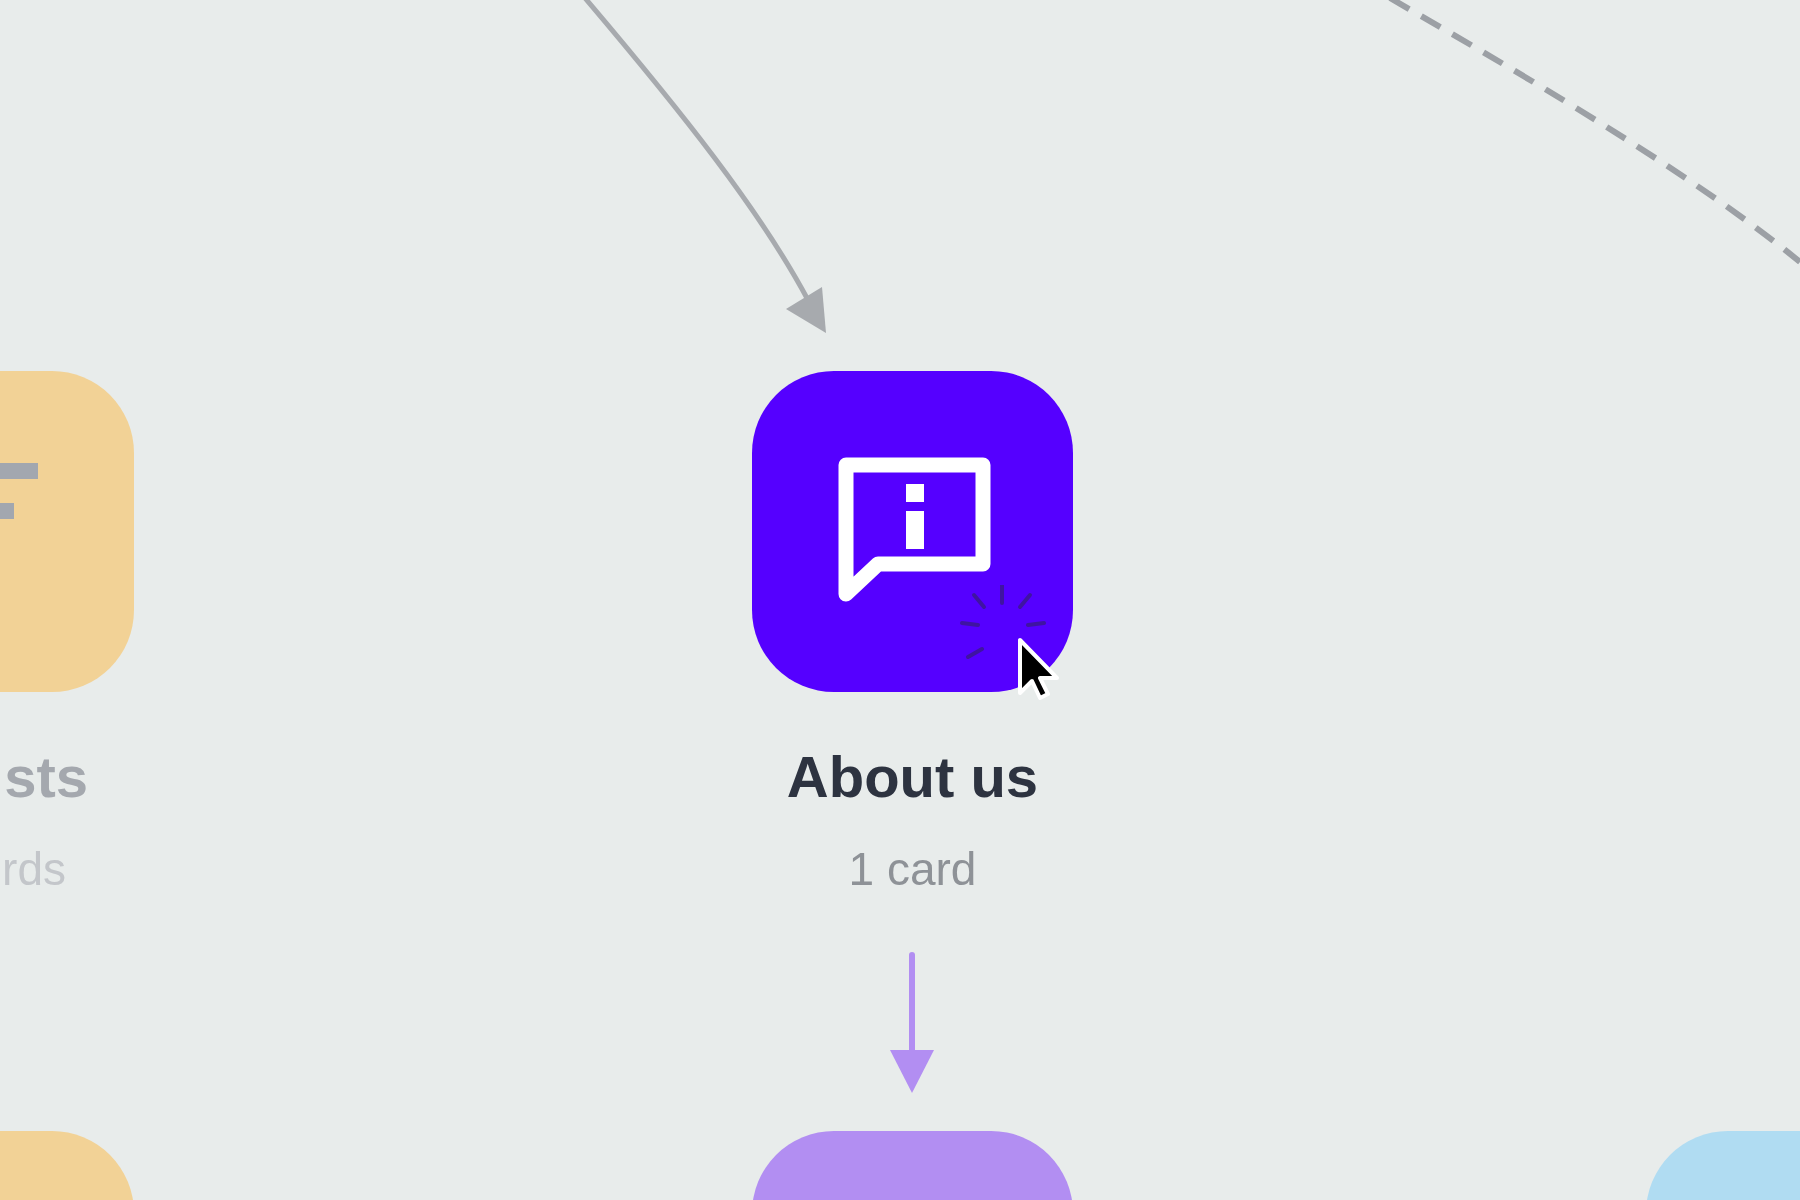 This screenshot has width=1800, height=1200. Describe the element at coordinates (1038, 669) in the screenshot. I see `cursor-icon` at that location.